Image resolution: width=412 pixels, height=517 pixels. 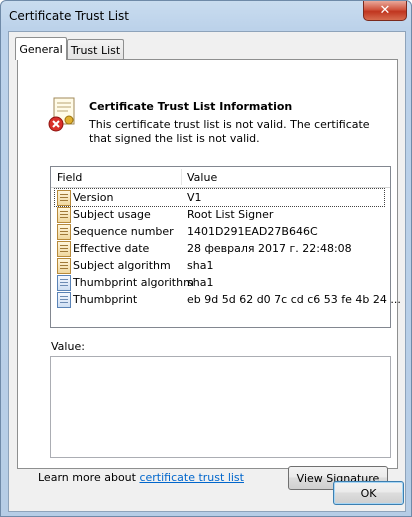 I want to click on certificate-trust-list-link: certificate trust list, so click(x=191, y=477).